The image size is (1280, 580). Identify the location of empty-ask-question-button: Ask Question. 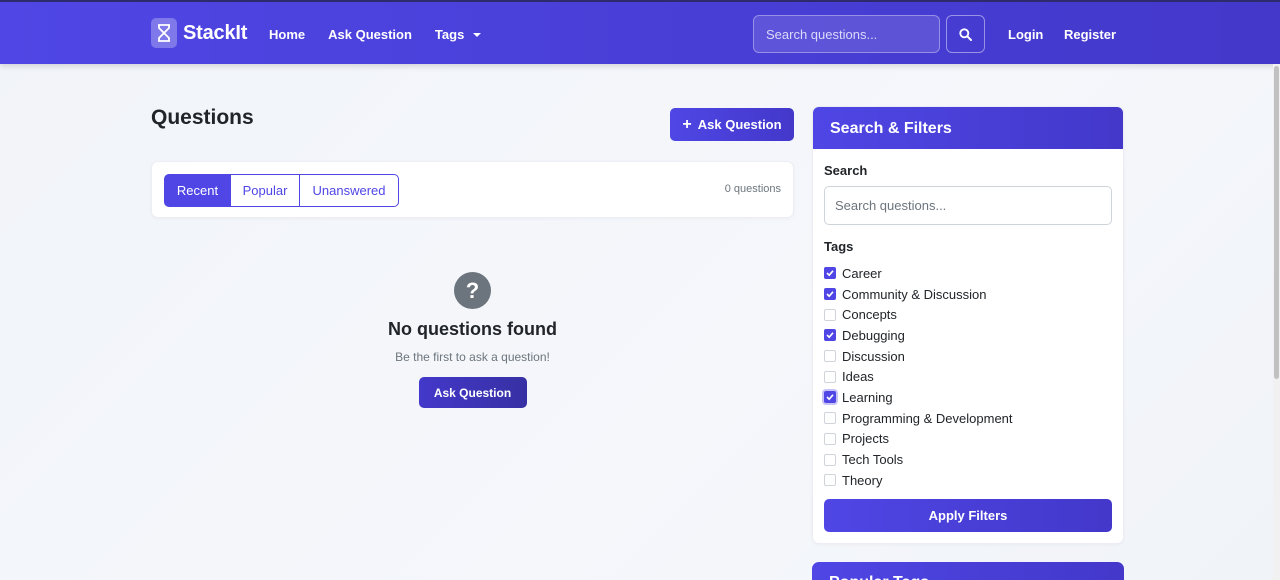
(472, 392).